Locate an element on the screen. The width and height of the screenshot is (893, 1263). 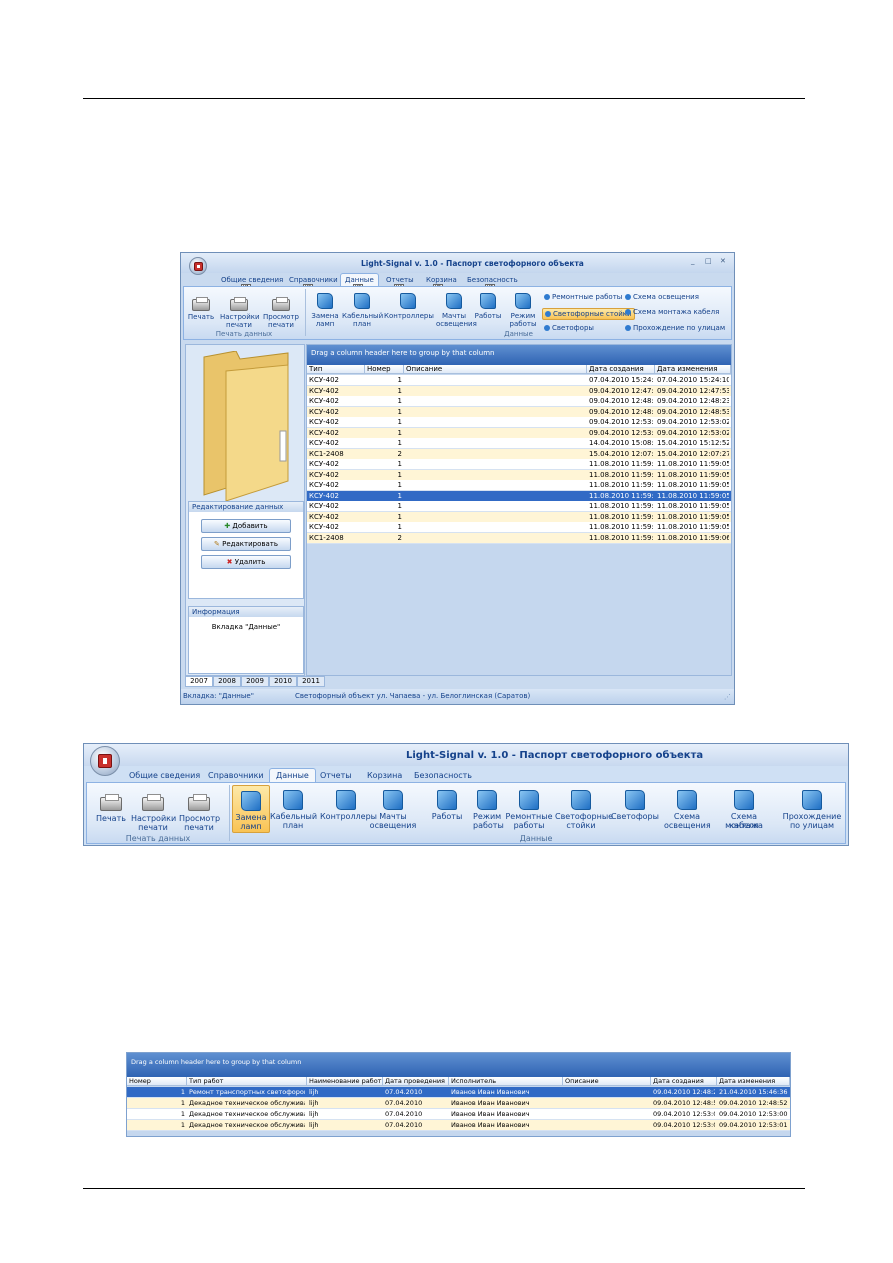
year-tab-2007: 2007 is located at coordinates (199, 681).